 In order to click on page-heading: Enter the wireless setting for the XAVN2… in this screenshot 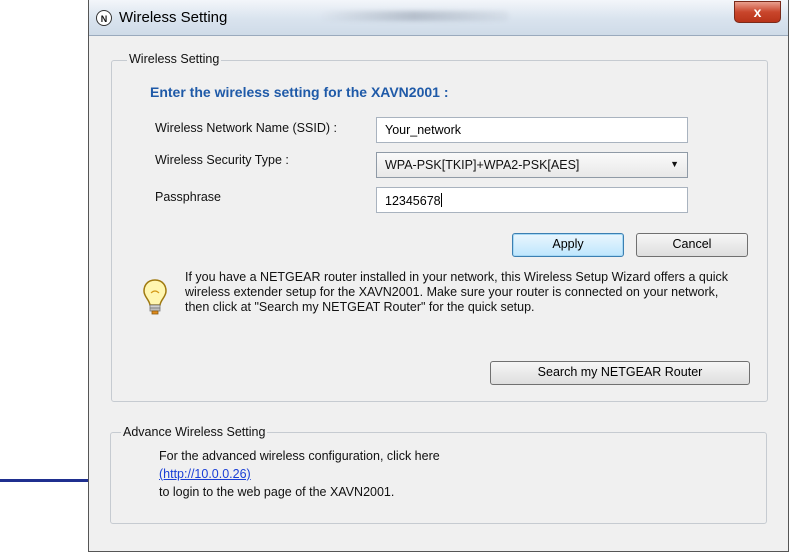, I will do `click(299, 92)`.